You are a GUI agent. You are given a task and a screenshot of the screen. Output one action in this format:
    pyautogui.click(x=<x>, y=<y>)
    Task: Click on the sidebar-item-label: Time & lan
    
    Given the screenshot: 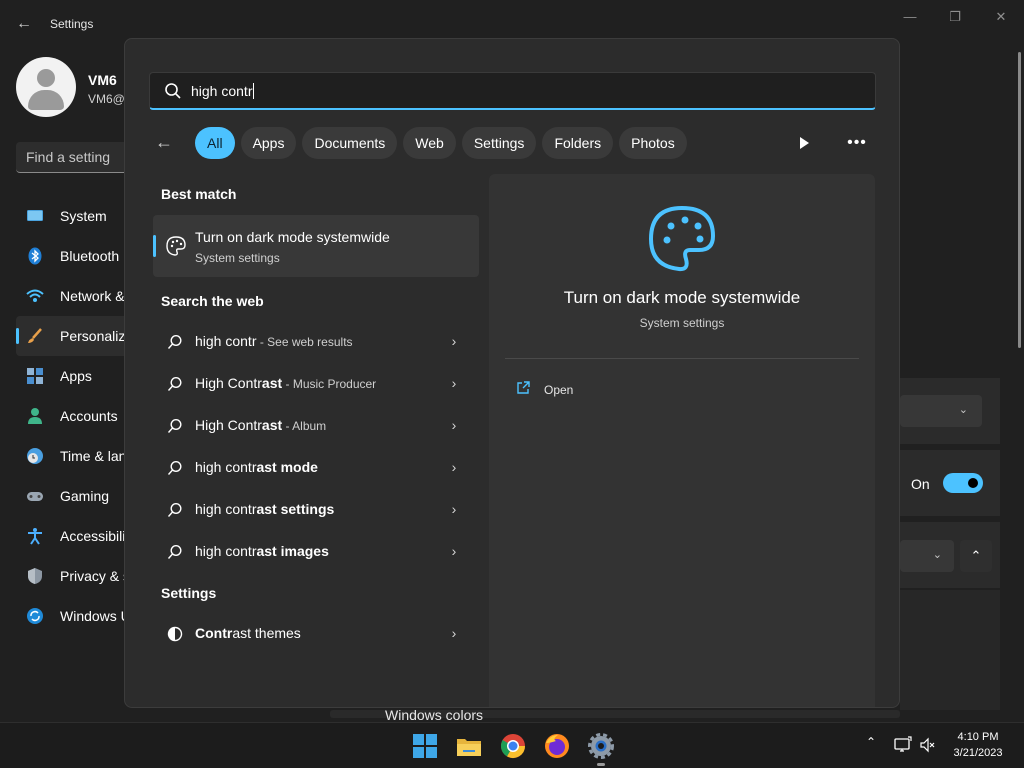 What is the action you would take?
    pyautogui.click(x=93, y=456)
    